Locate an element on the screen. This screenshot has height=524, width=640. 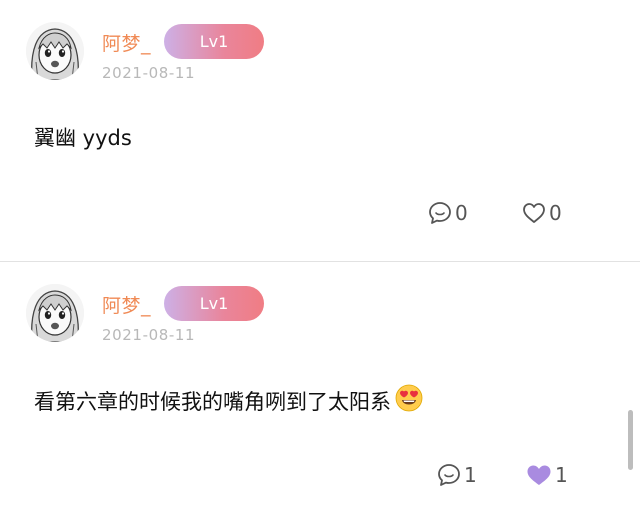
post-content: 翼幽 yyds is located at coordinates (83, 137).